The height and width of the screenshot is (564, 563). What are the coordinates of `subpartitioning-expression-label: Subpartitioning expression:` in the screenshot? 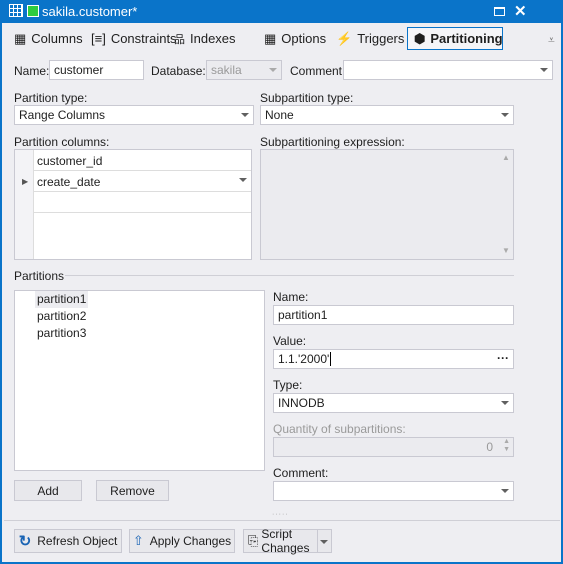 It's located at (332, 142).